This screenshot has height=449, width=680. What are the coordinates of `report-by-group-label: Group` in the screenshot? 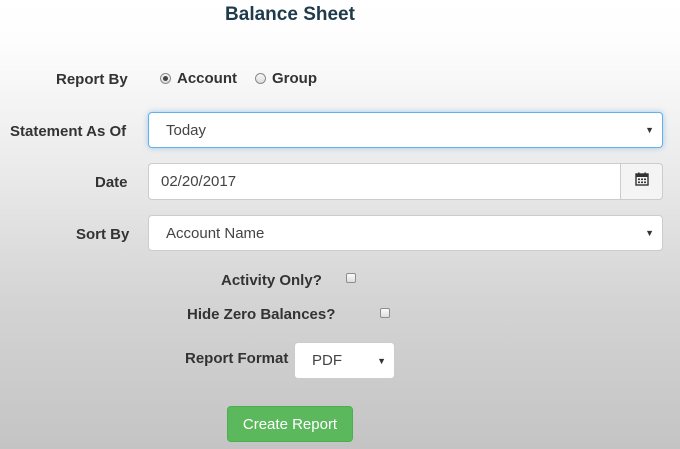 It's located at (294, 78).